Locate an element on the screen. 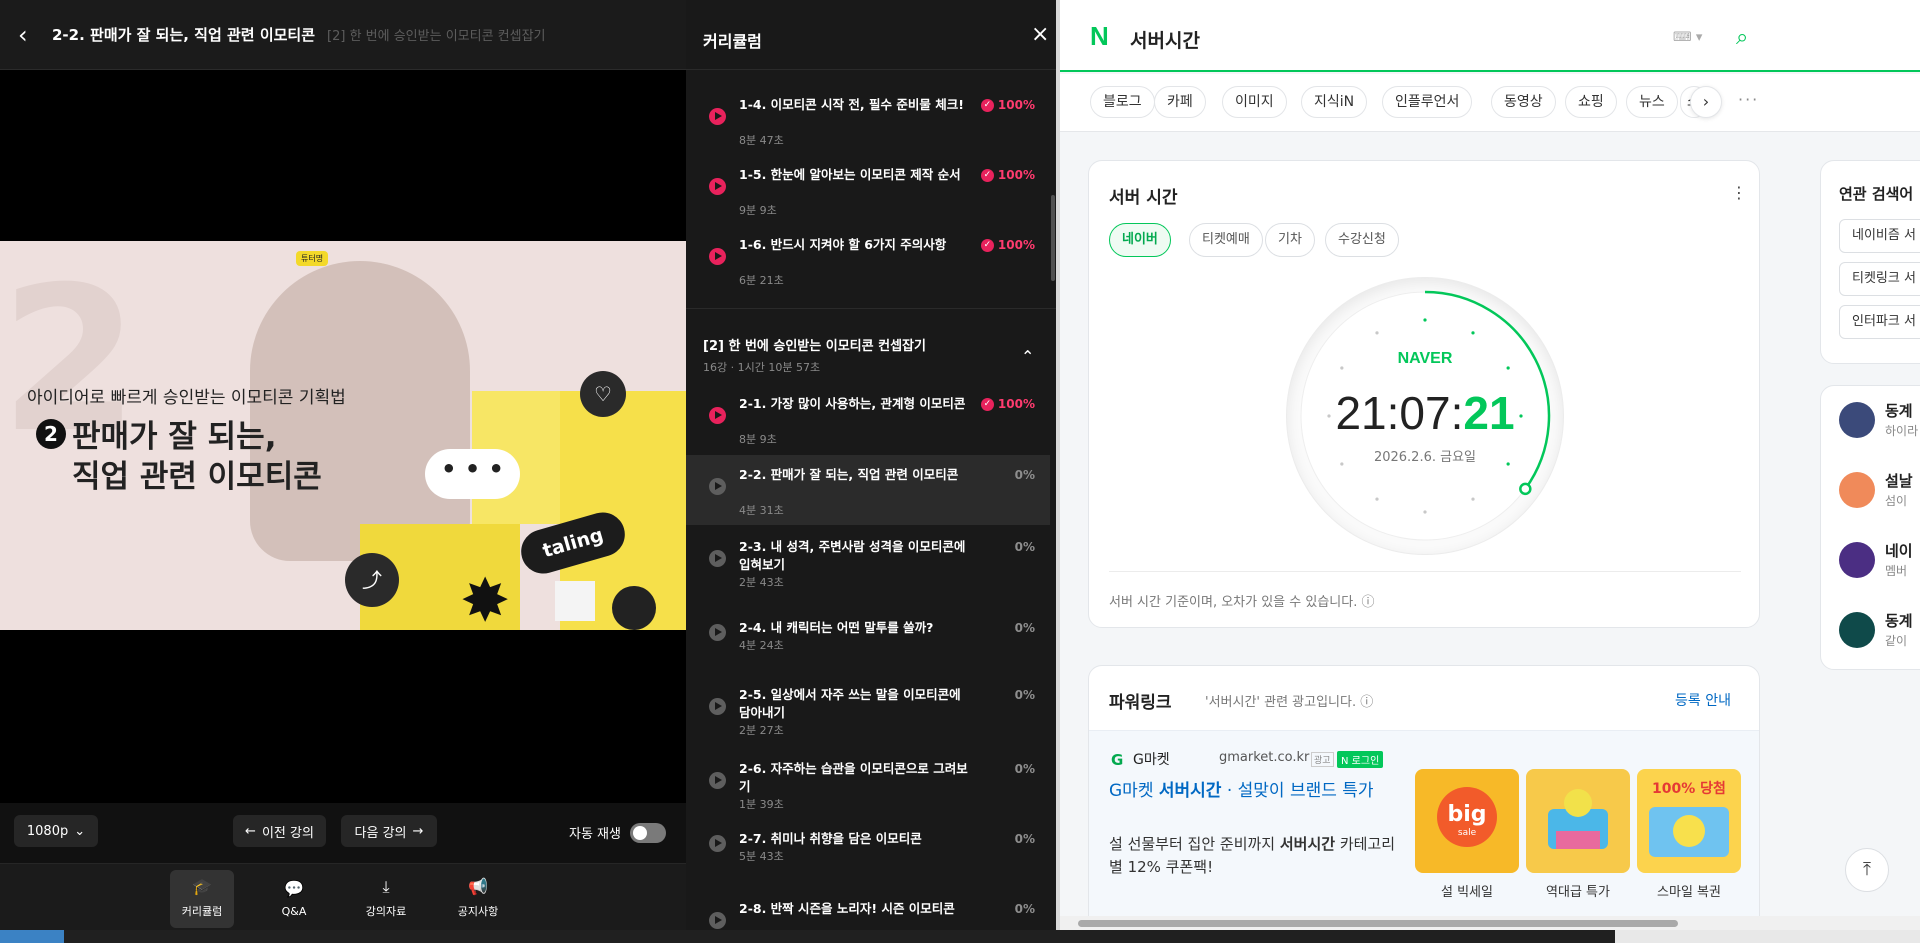 The width and height of the screenshot is (1920, 943). ad-headline: G마켓 서버시간 · 설맞이 브랜드 특가 is located at coordinates (1254, 791).